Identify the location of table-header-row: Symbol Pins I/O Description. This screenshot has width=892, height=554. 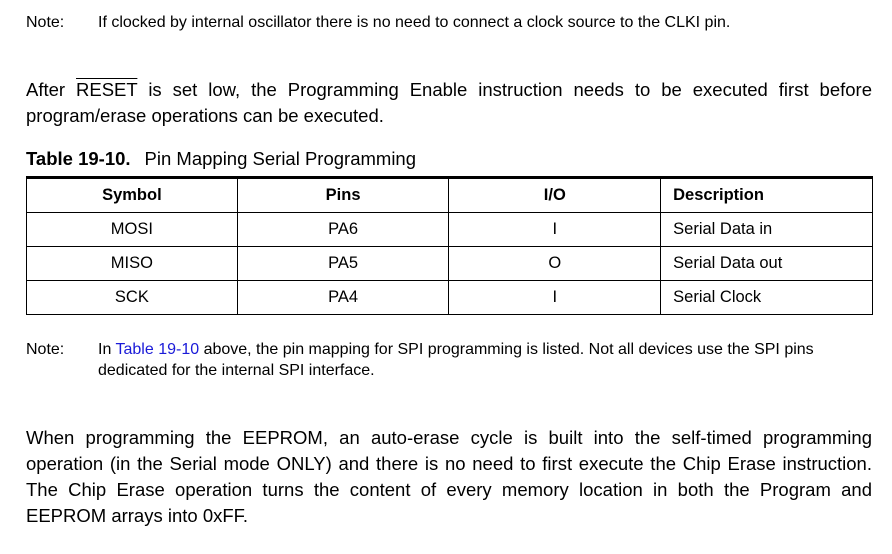
(449, 195).